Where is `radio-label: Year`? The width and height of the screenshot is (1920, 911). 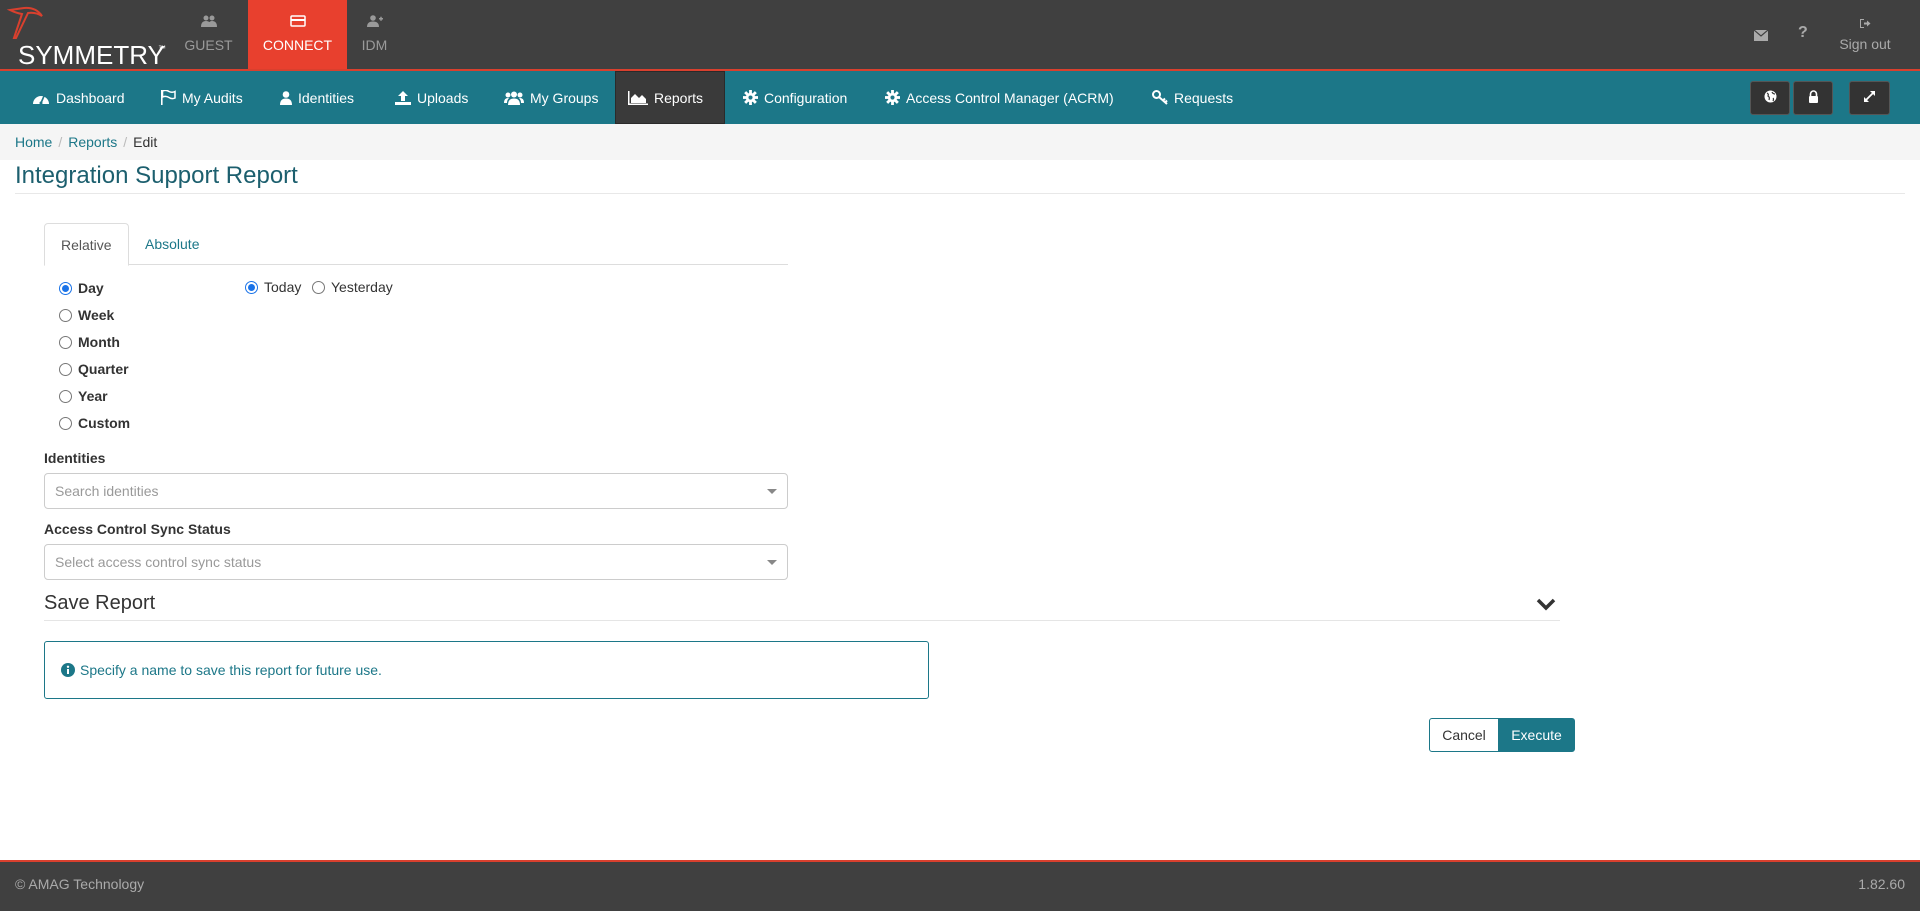
radio-label: Year is located at coordinates (93, 396).